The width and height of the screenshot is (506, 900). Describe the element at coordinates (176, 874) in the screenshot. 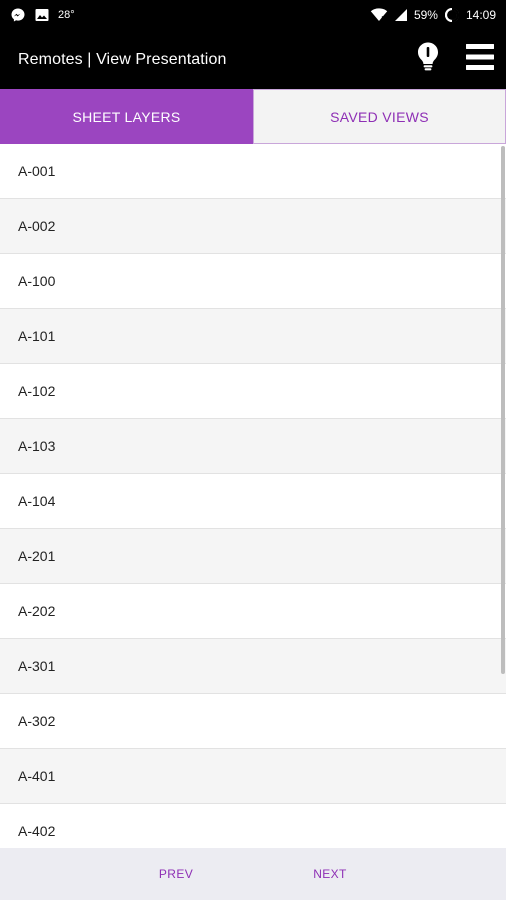

I see `prev-button: PREV` at that location.